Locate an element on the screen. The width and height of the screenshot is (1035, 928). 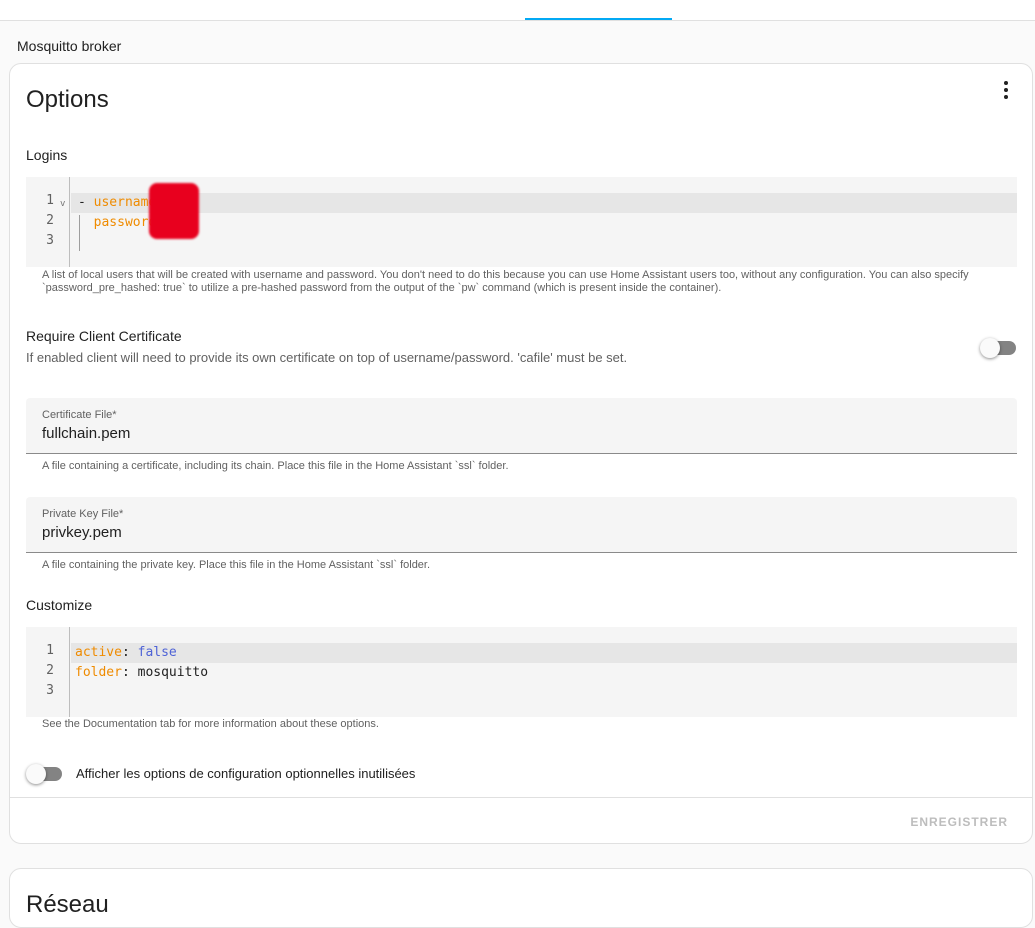
require-cert-label: Require Client Certificate is located at coordinates (104, 336).